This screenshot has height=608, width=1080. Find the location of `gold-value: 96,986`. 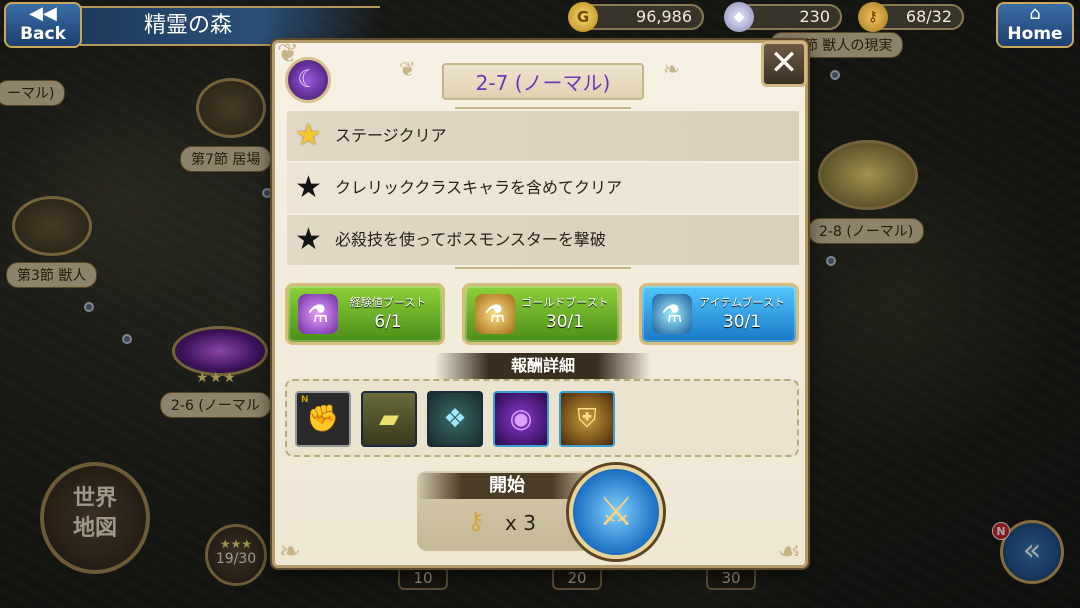

gold-value: 96,986 is located at coordinates (664, 16).